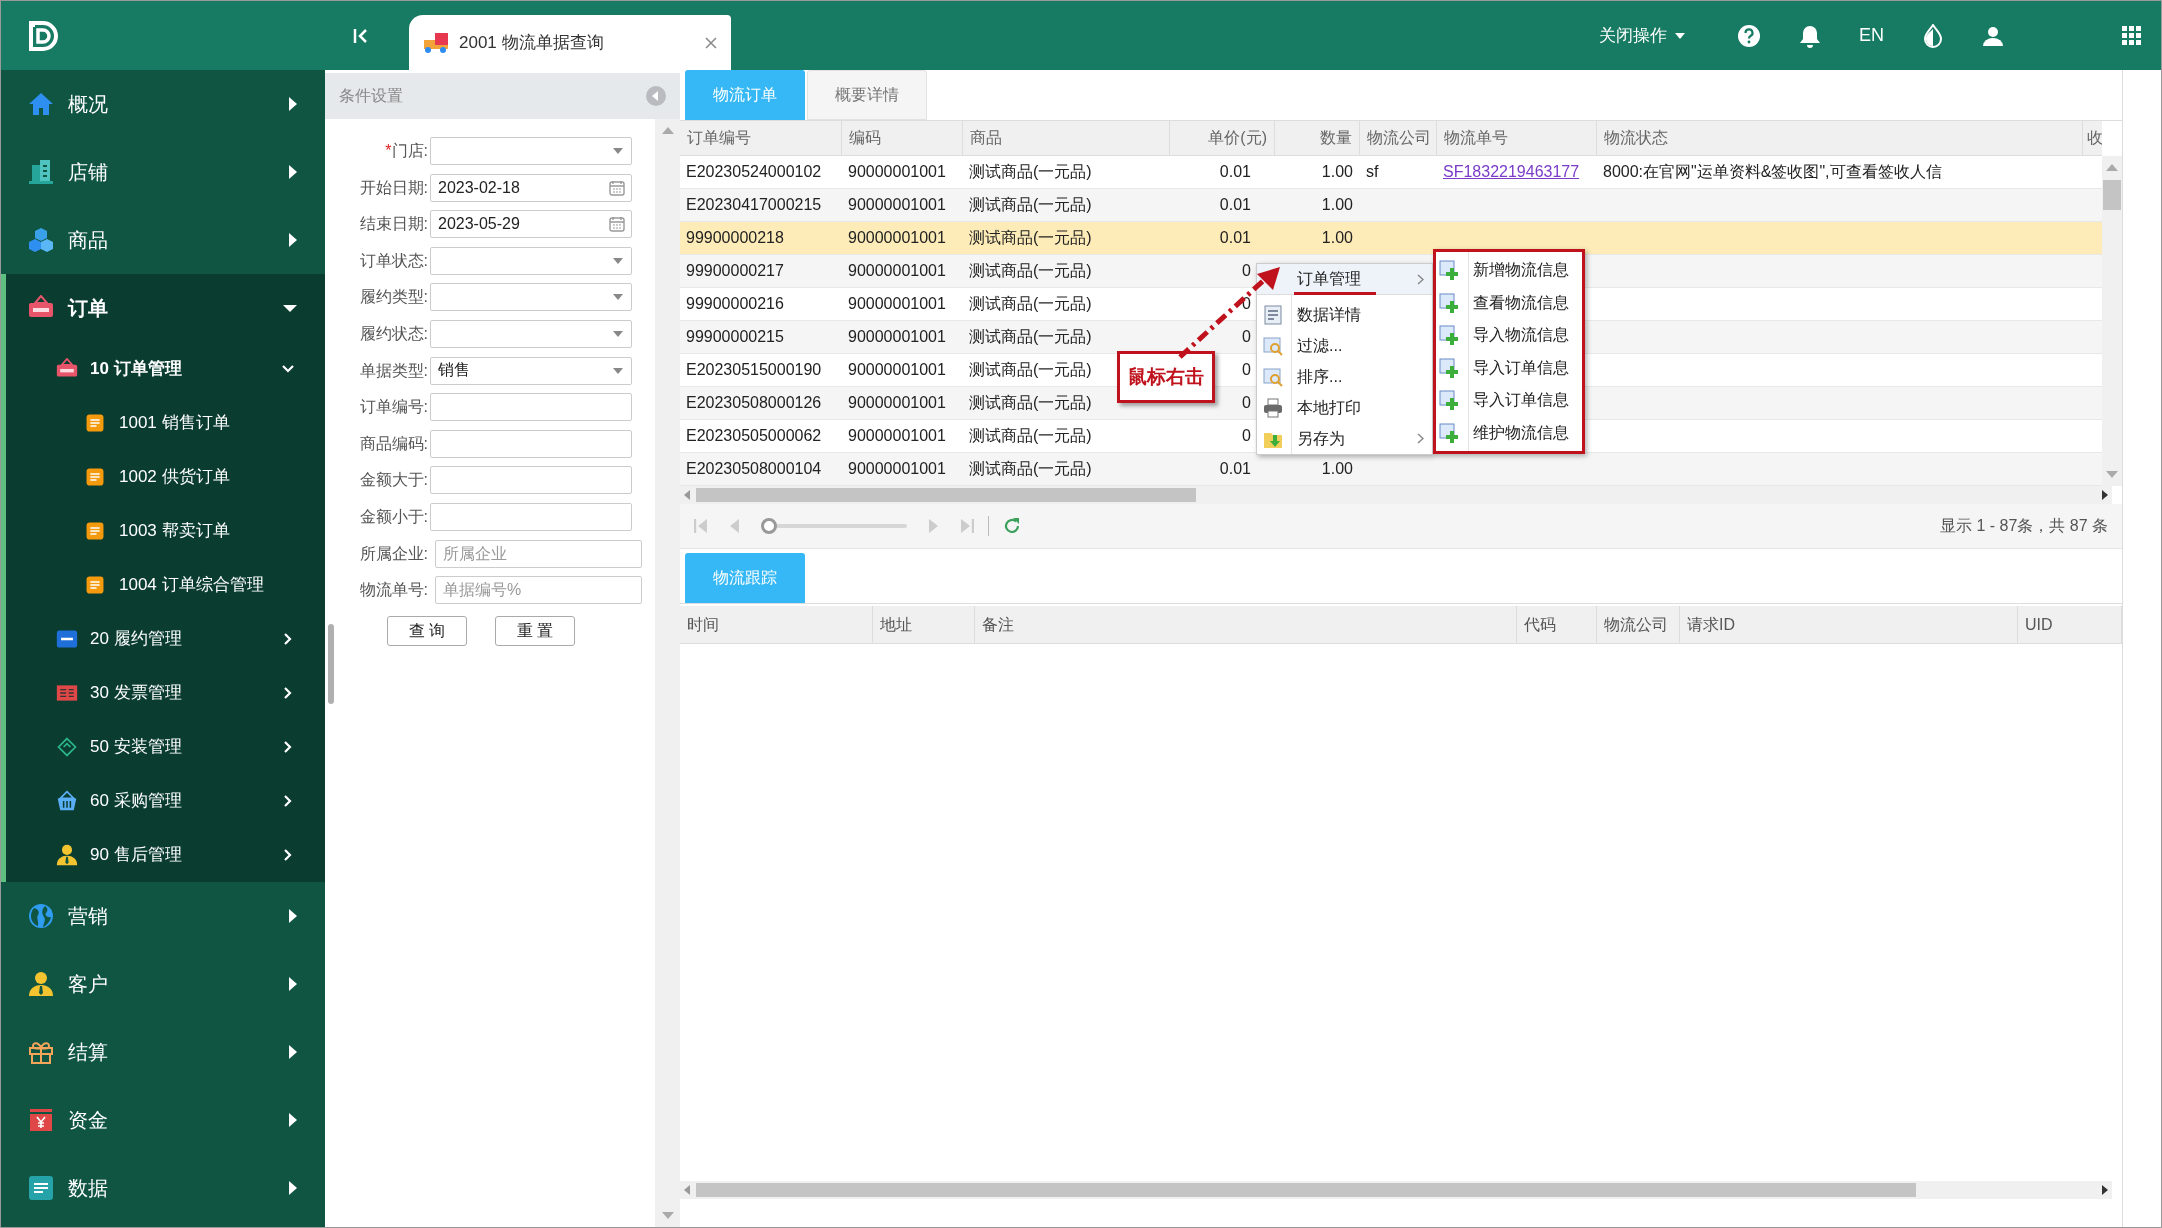 This screenshot has height=1228, width=2162. Describe the element at coordinates (2131, 35) in the screenshot. I see `apps-grid-icon` at that location.